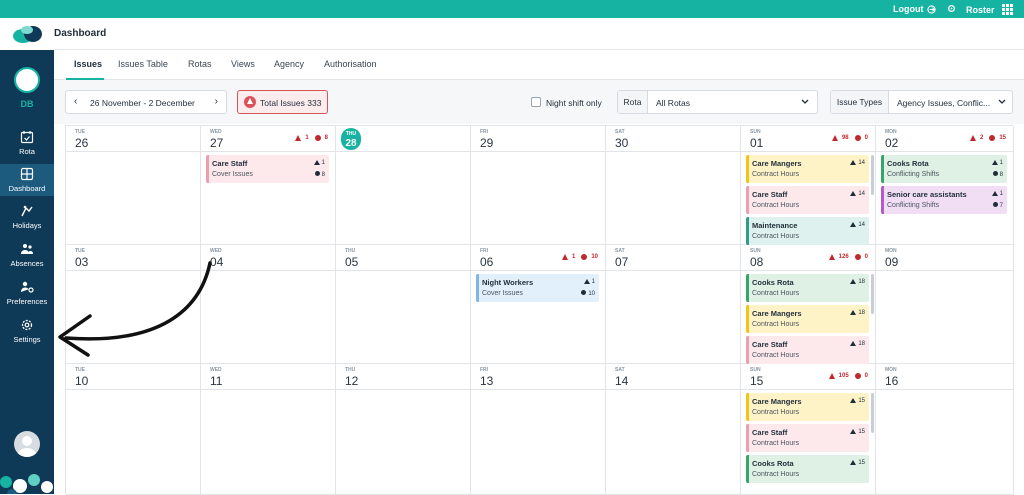  Describe the element at coordinates (27, 145) in the screenshot. I see `sidebar-item-rota: Rota` at that location.